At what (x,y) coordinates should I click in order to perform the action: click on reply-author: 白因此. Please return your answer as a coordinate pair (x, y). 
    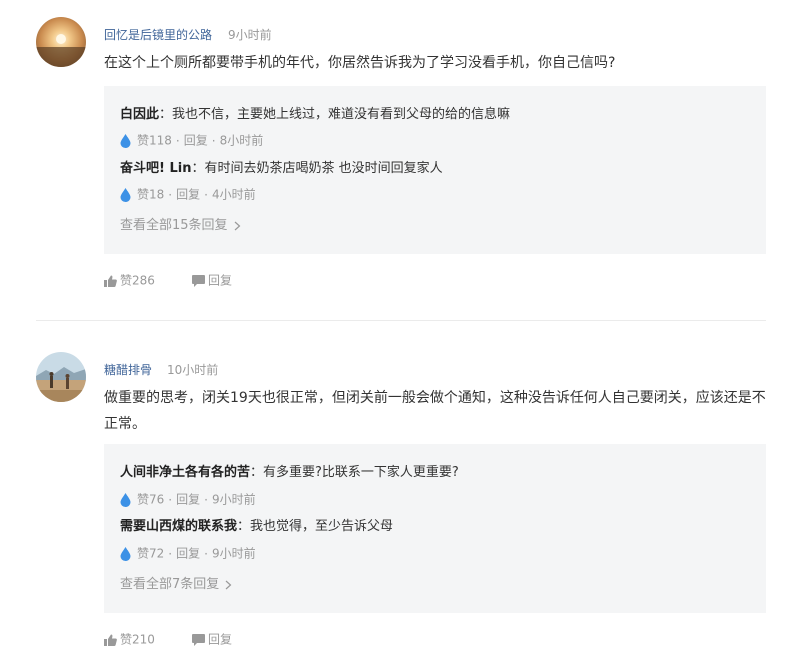
    Looking at the image, I should click on (139, 114).